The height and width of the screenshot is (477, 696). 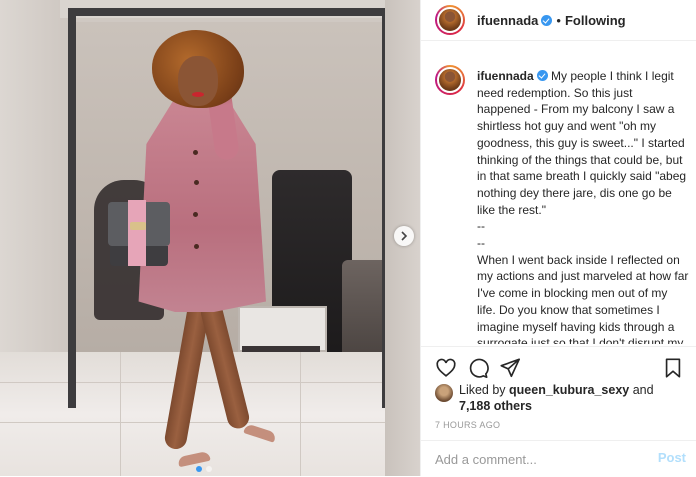 I want to click on bookmark-icon, so click(x=673, y=368).